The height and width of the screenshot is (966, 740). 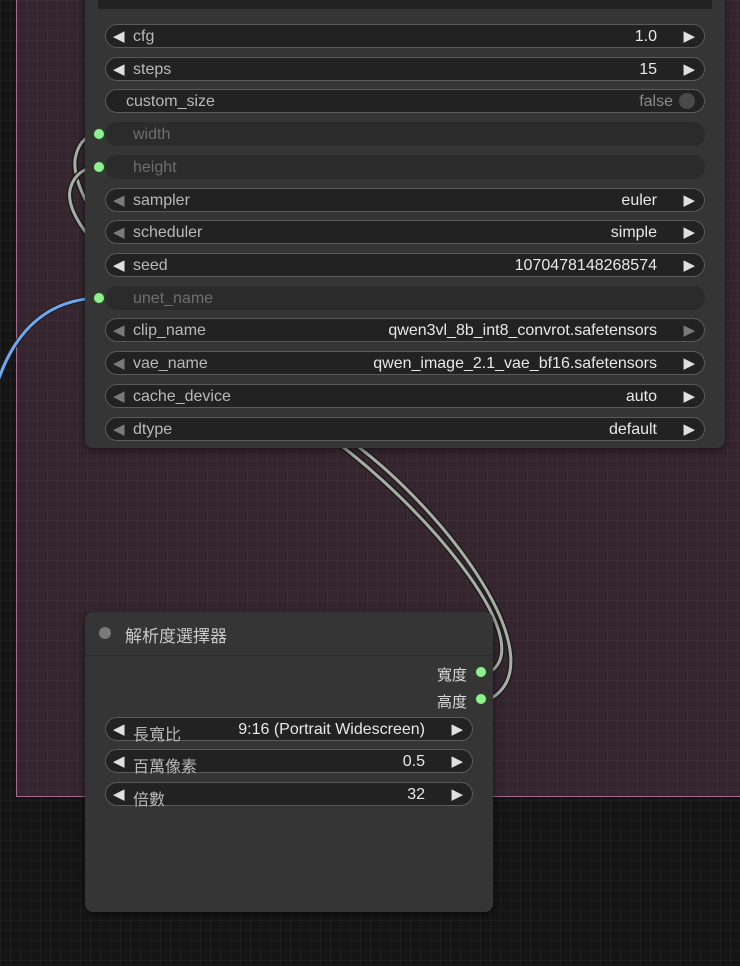 What do you see at coordinates (152, 134) in the screenshot?
I see `input-label: width` at bounding box center [152, 134].